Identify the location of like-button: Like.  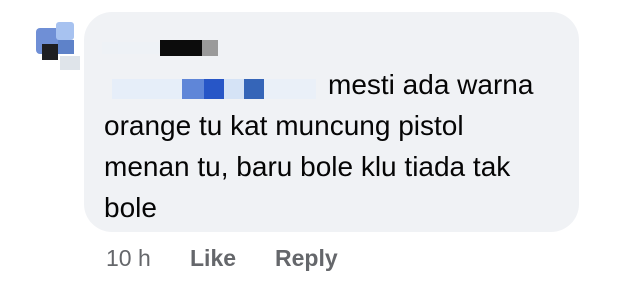
(213, 258).